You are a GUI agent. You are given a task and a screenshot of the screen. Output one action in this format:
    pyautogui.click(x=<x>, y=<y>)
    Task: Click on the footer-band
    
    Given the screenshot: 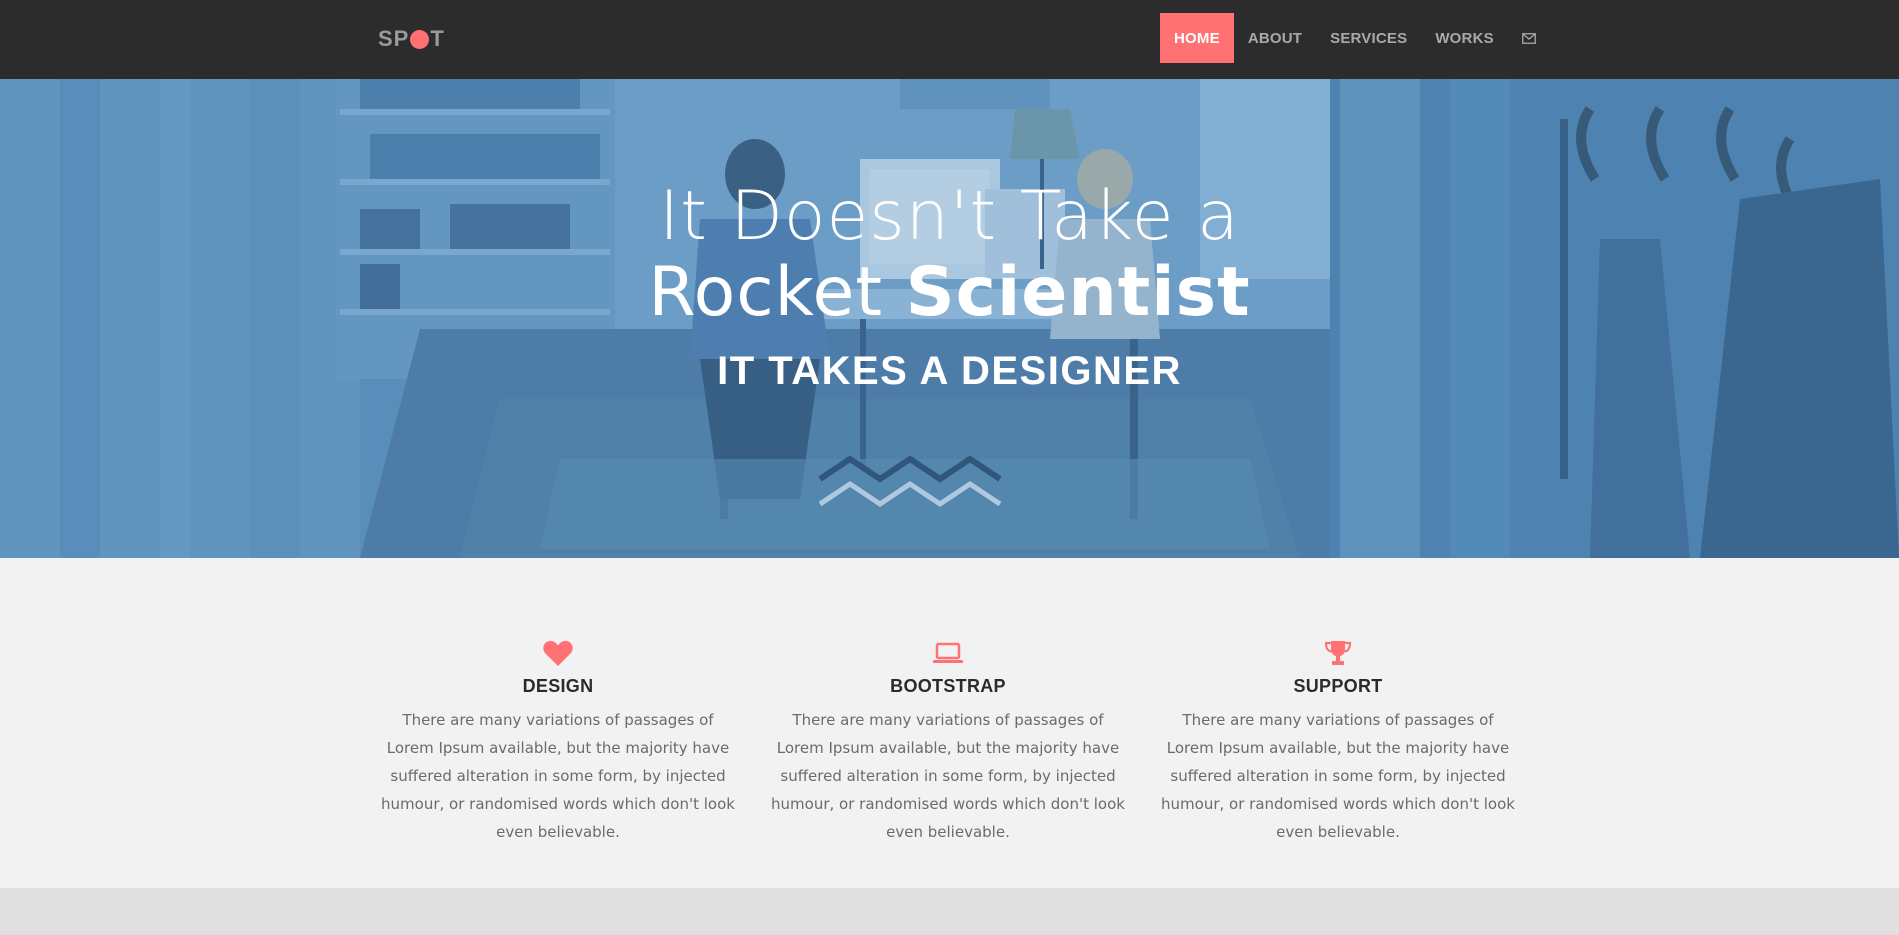 What is the action you would take?
    pyautogui.click(x=949, y=911)
    